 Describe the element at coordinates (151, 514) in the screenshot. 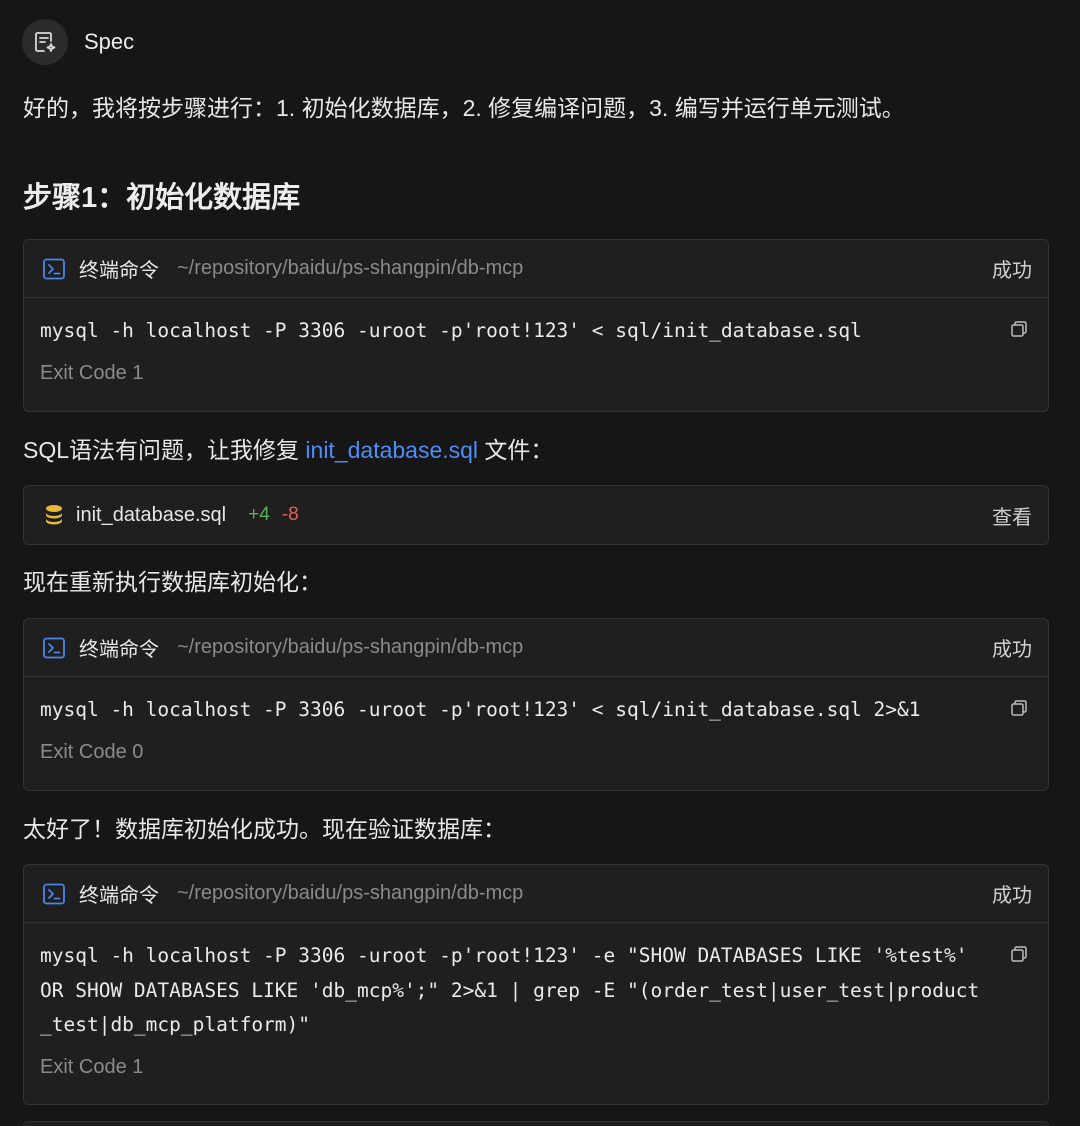

I see `file-name: init_database.sql` at that location.